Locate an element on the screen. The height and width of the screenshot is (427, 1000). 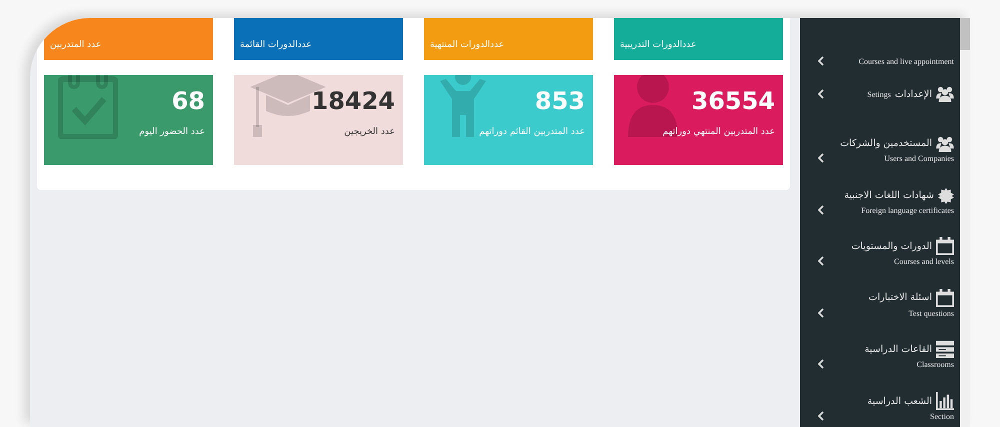
stat-label: عددالدورات التدريبية is located at coordinates (658, 45).